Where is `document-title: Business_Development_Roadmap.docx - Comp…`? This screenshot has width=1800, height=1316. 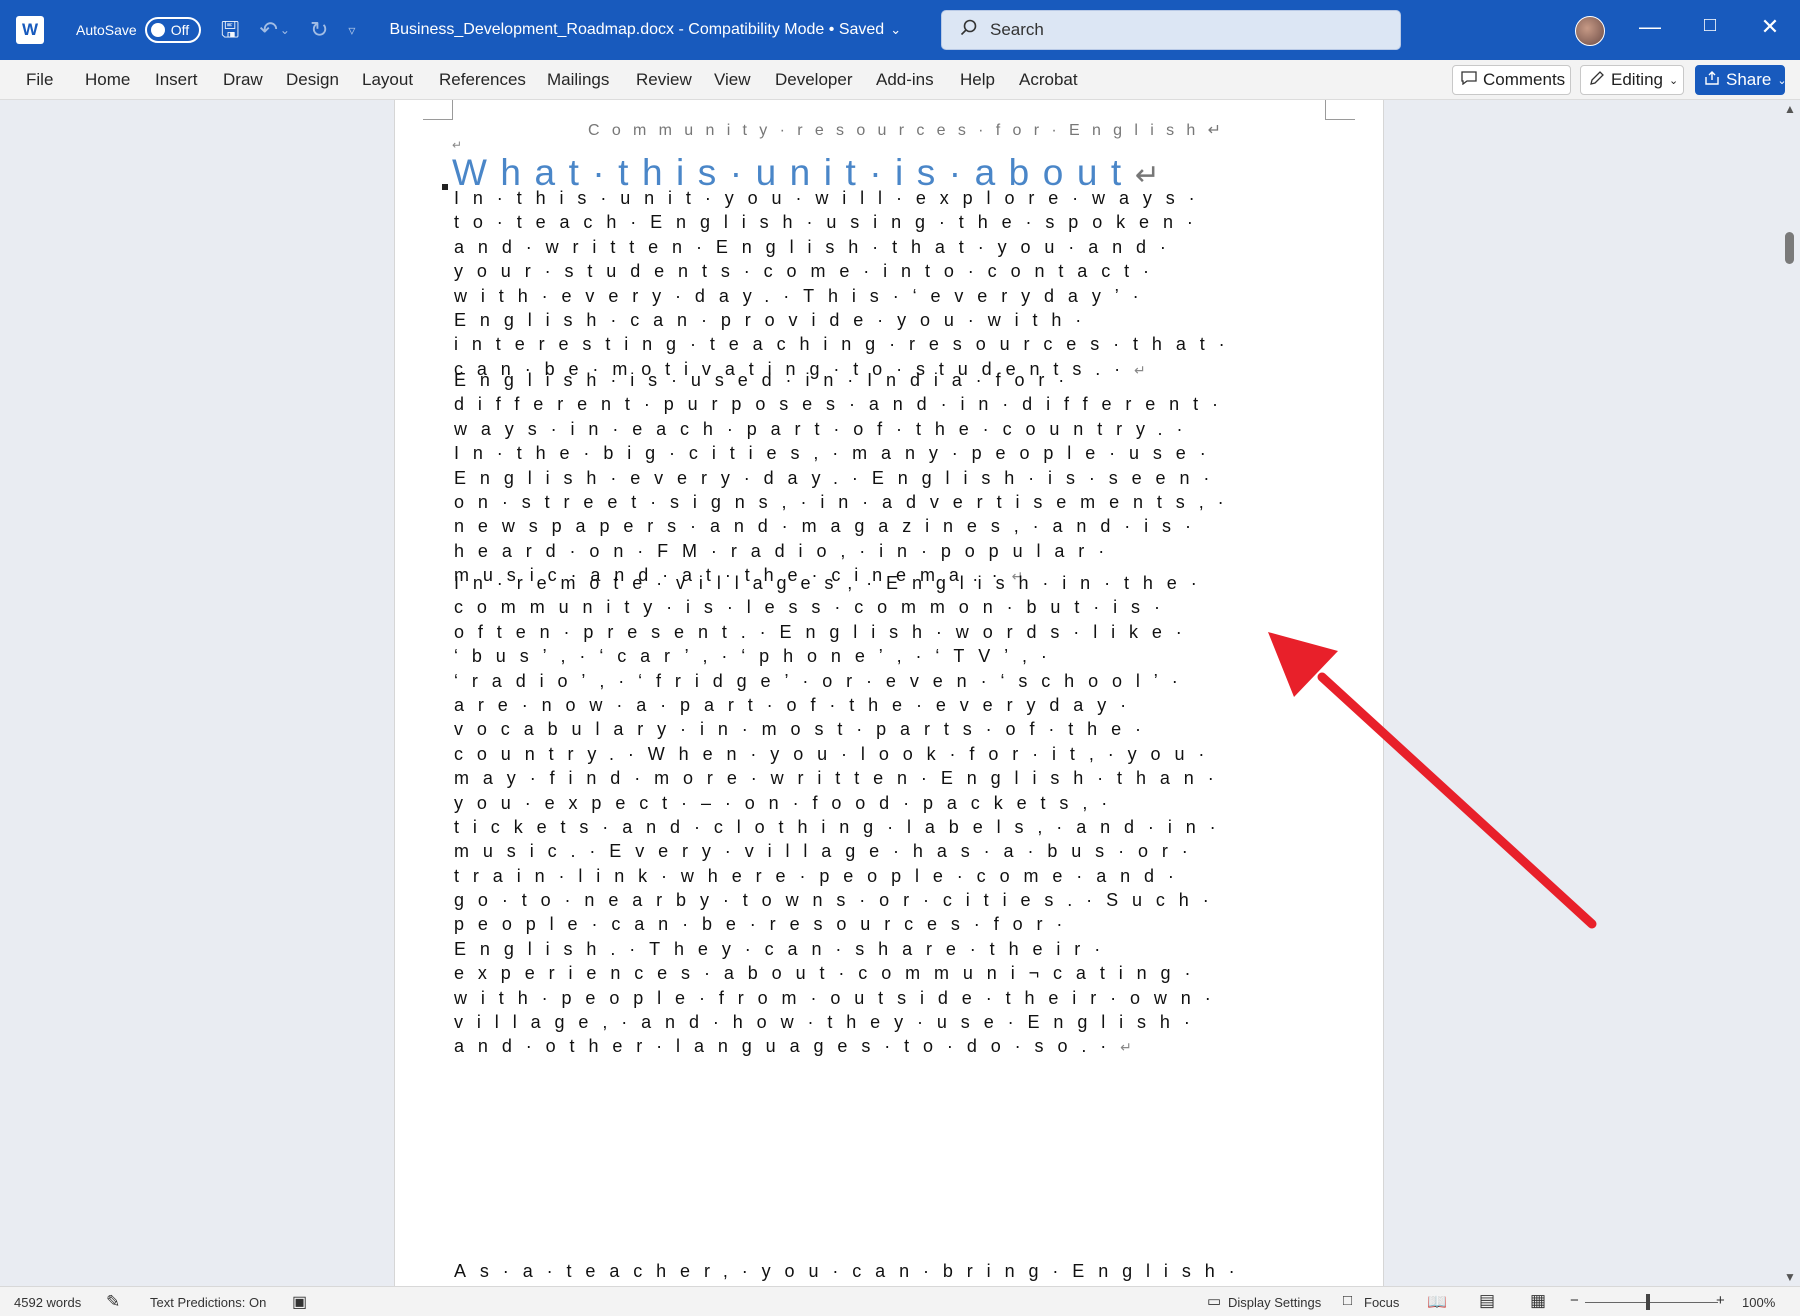
document-title: Business_Development_Roadmap.docx - Comp… is located at coordinates (636, 30).